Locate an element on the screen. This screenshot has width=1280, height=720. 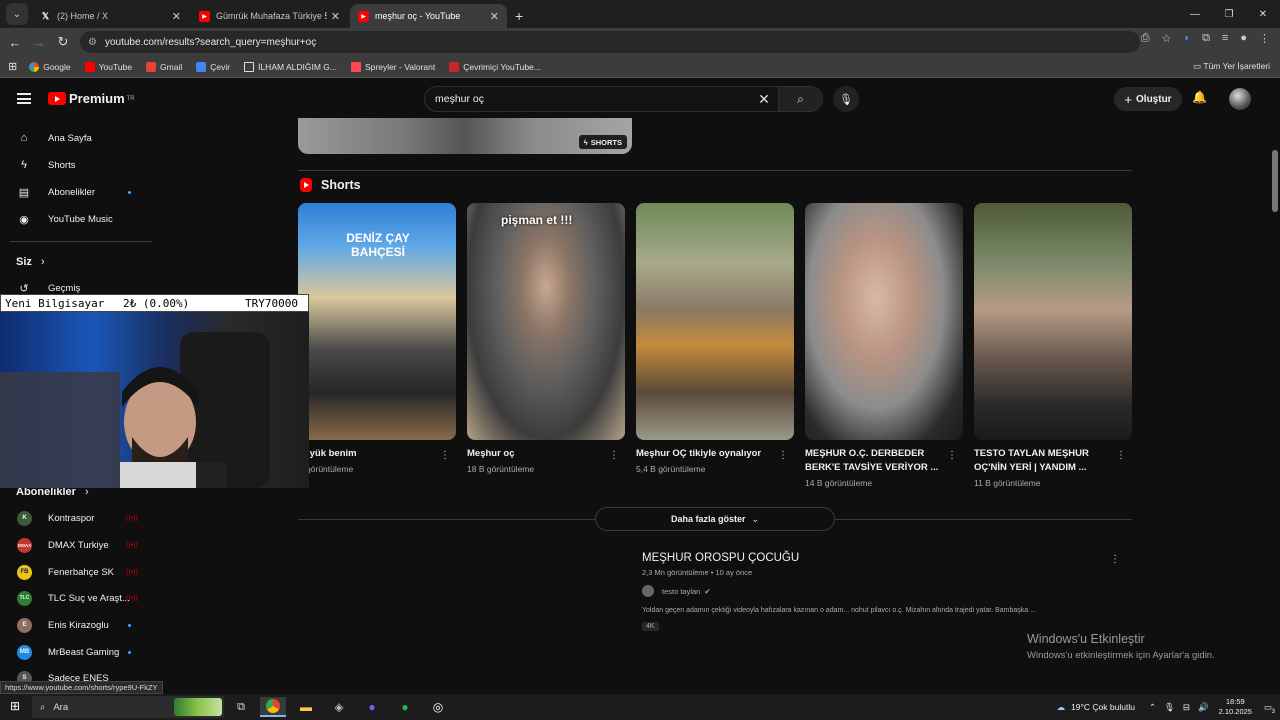
volume-icon: 🔊 is located at coordinates (1203, 707).